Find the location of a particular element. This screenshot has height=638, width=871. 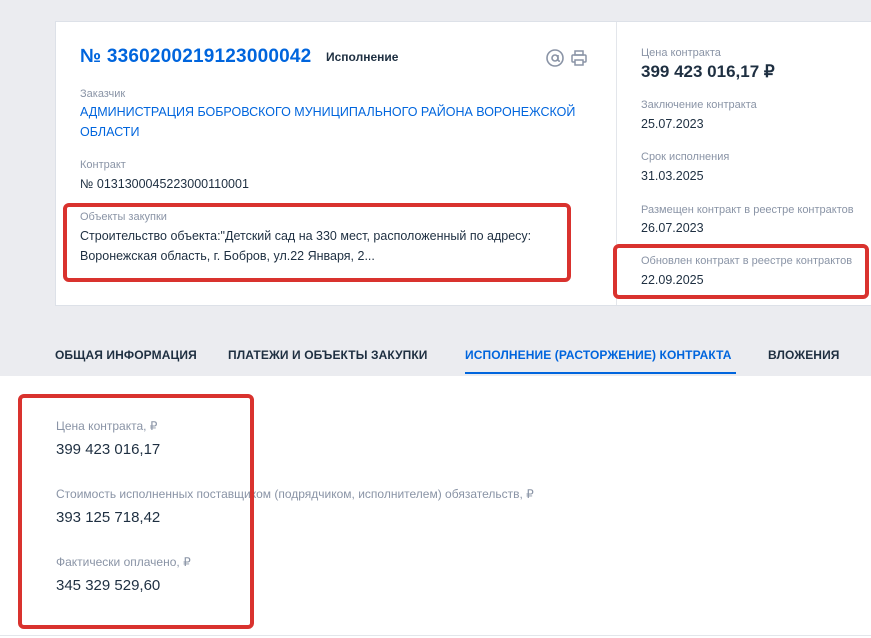

active-tab-indicator is located at coordinates (600, 373).